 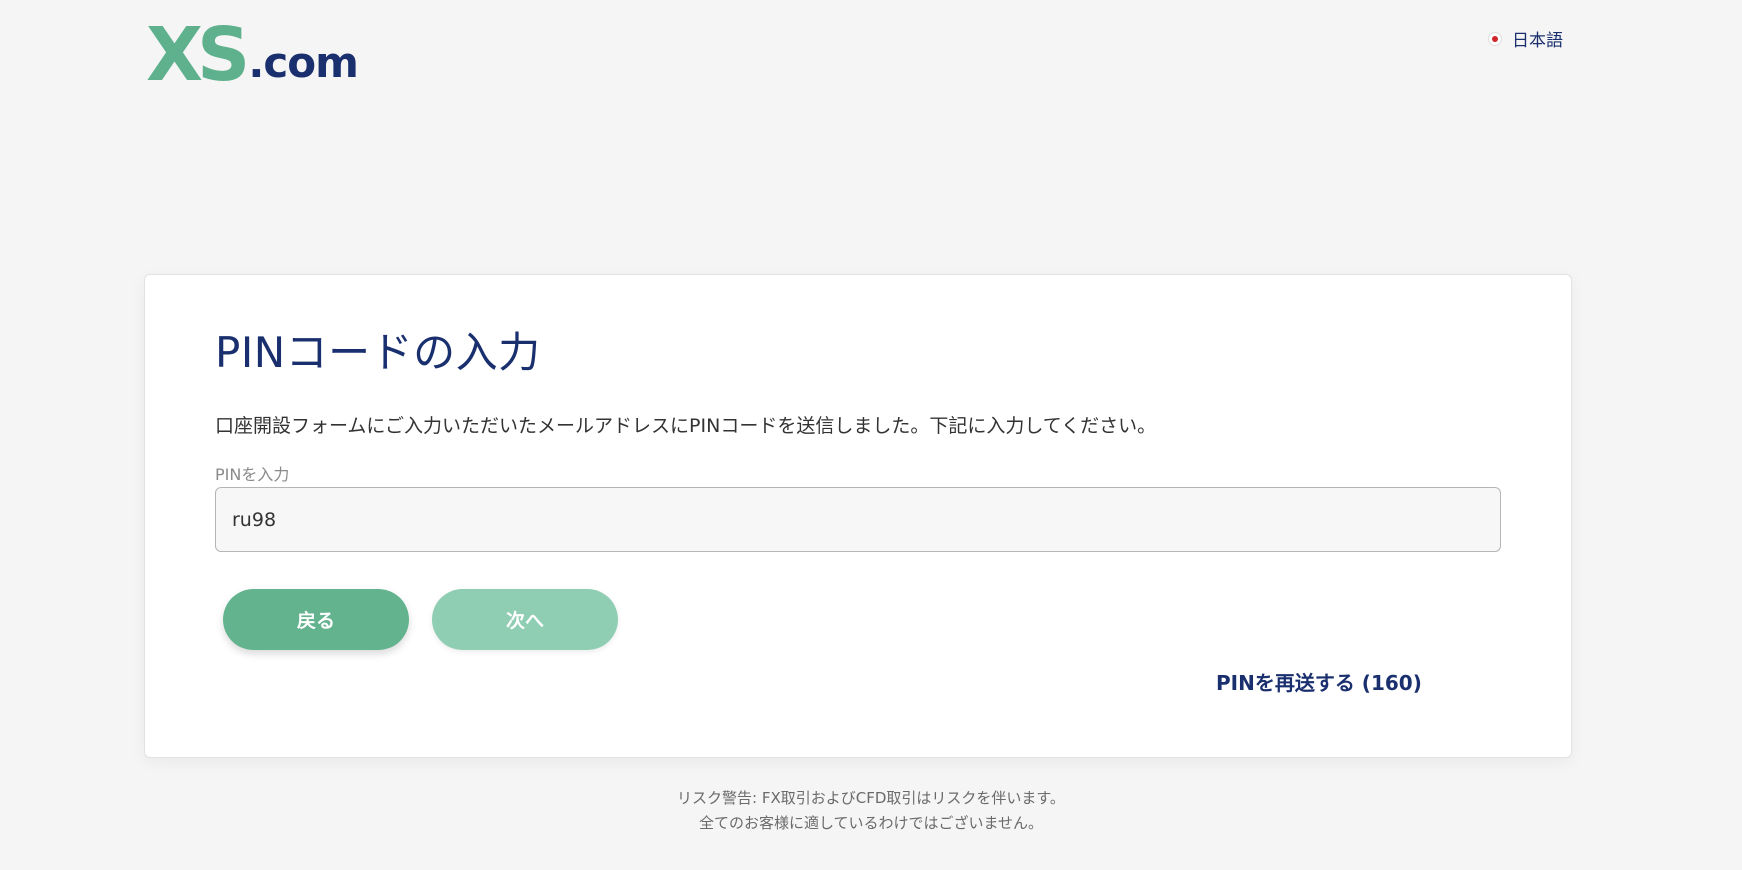 What do you see at coordinates (1495, 38) in the screenshot?
I see `japan-flag-icon` at bounding box center [1495, 38].